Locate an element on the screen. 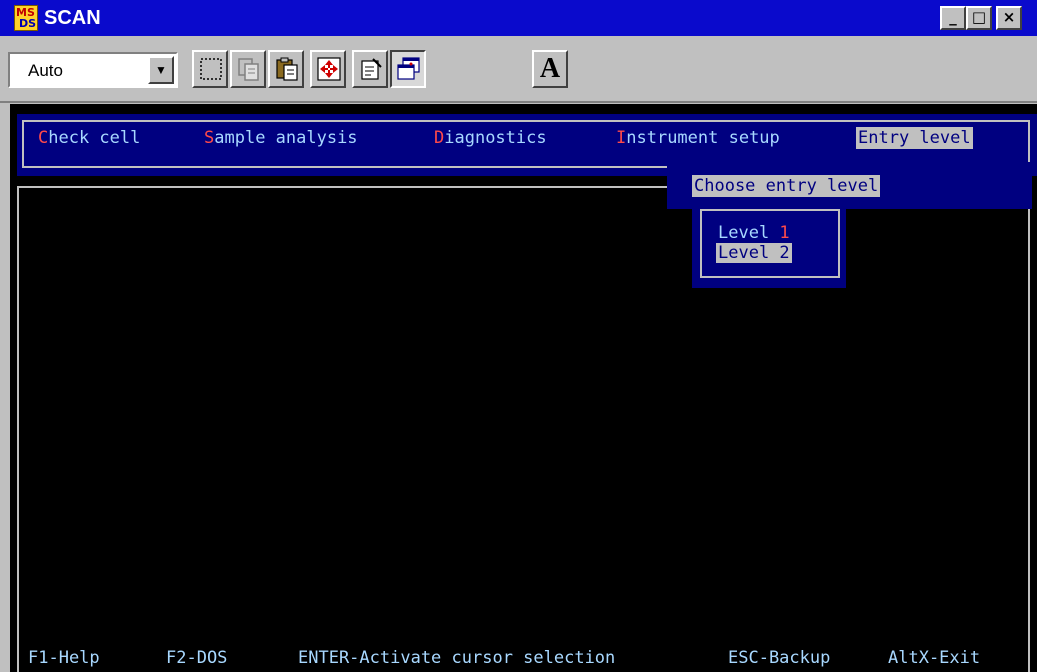 This screenshot has width=1037, height=672. properties-icon is located at coordinates (371, 69).